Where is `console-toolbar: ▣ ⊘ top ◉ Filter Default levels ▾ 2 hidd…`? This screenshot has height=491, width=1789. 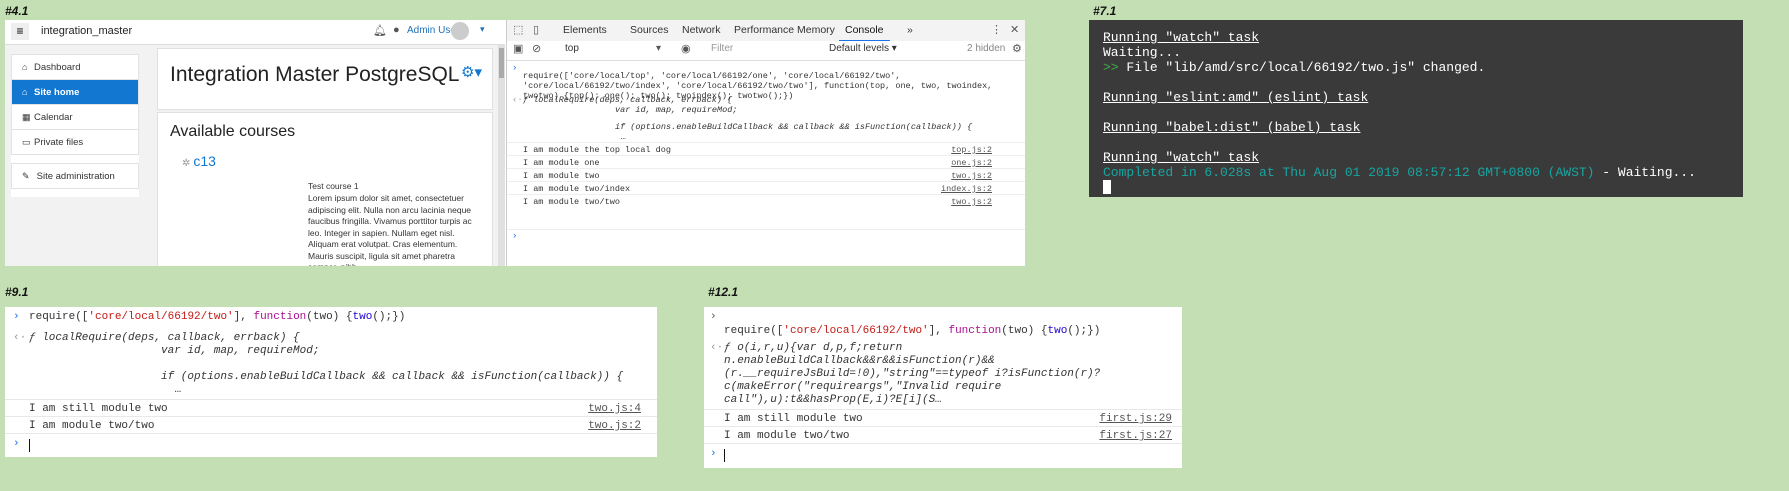 console-toolbar: ▣ ⊘ top ◉ Filter Default levels ▾ 2 hidd… is located at coordinates (766, 51).